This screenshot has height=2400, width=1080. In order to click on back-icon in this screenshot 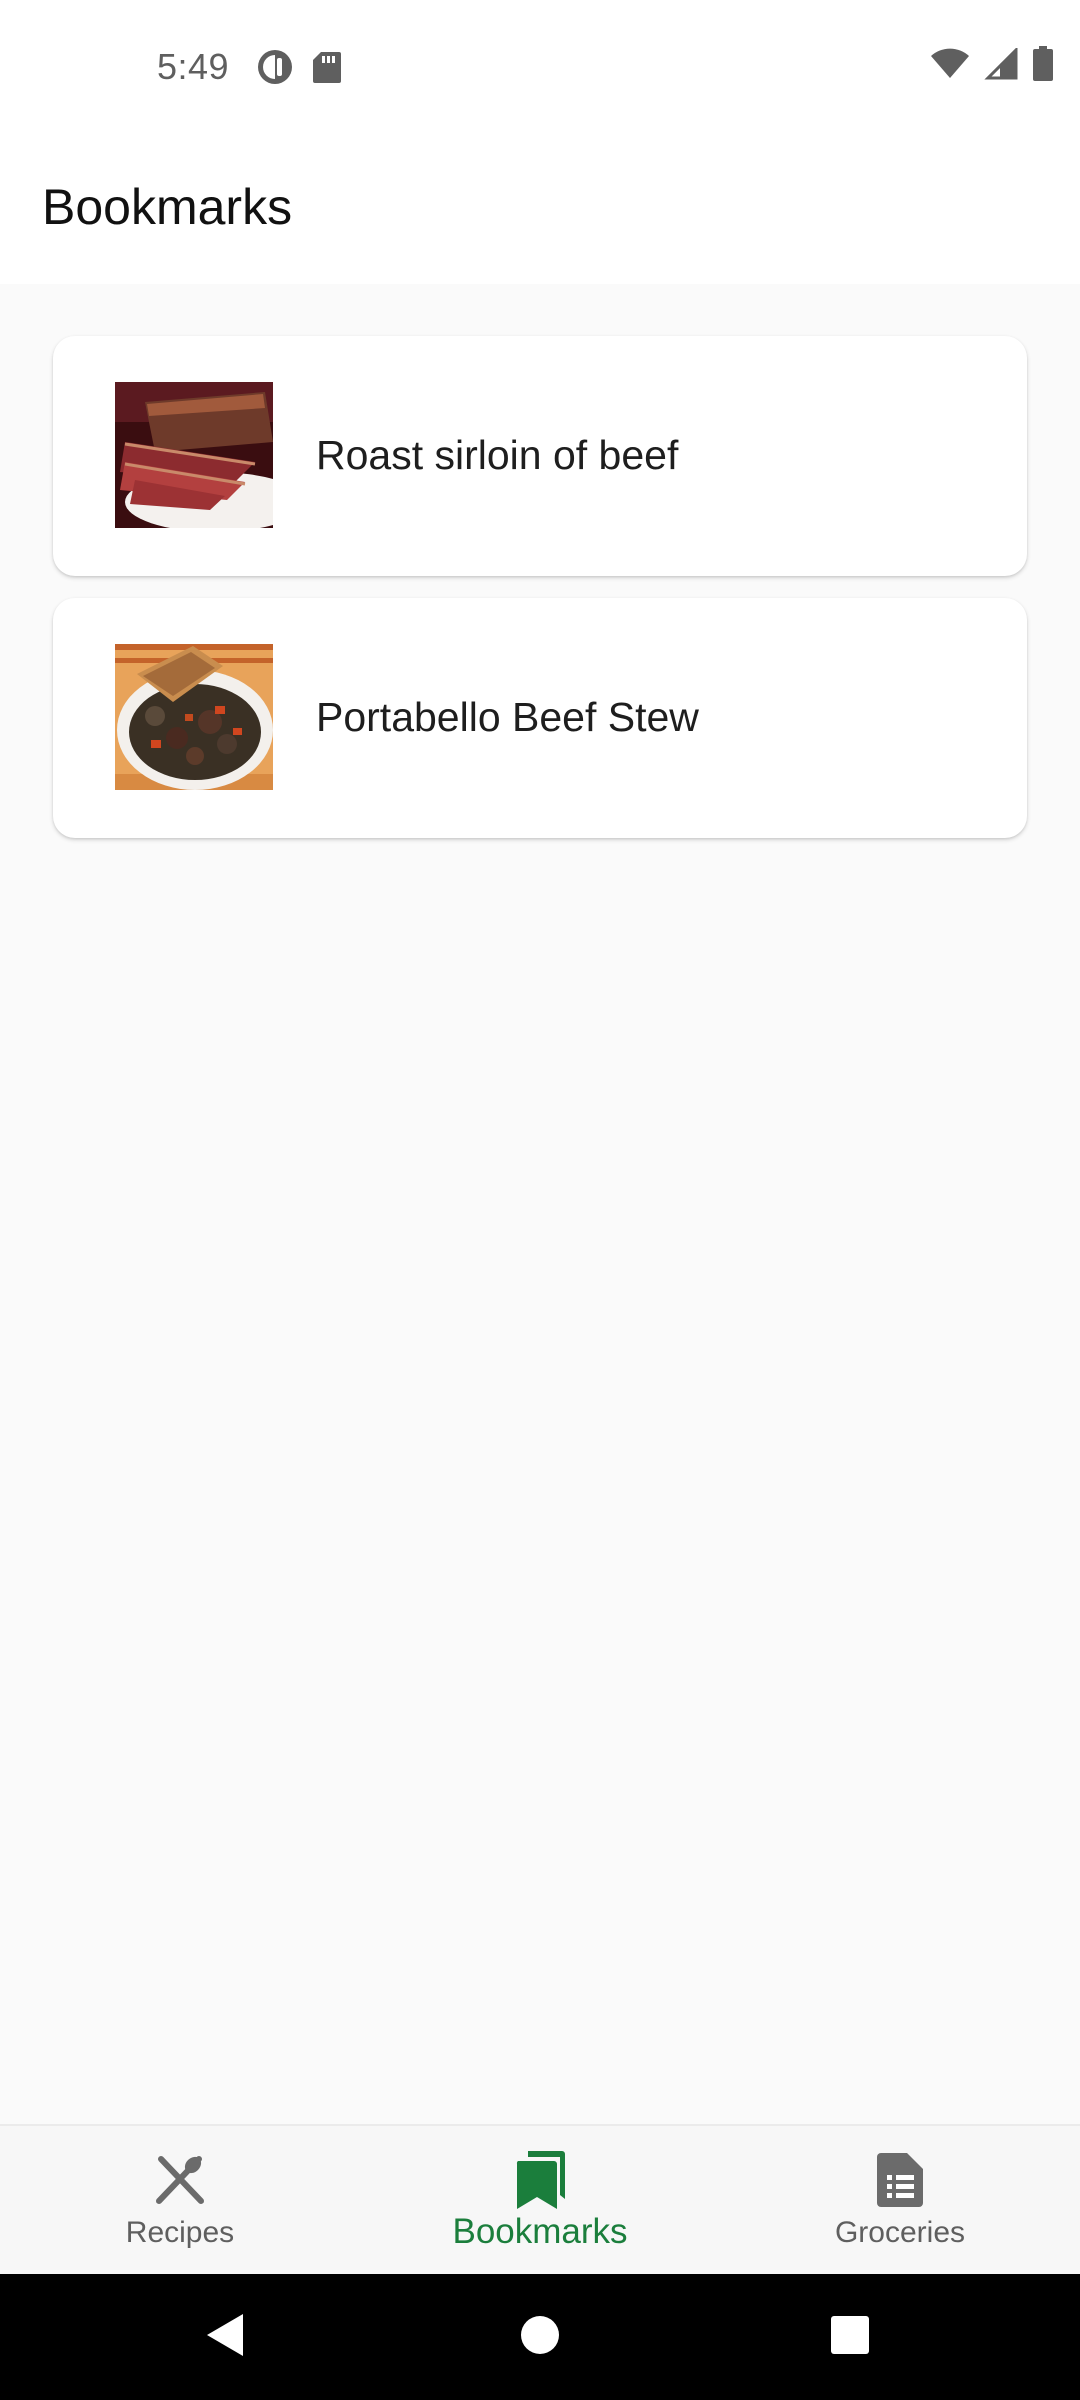, I will do `click(225, 2337)`.